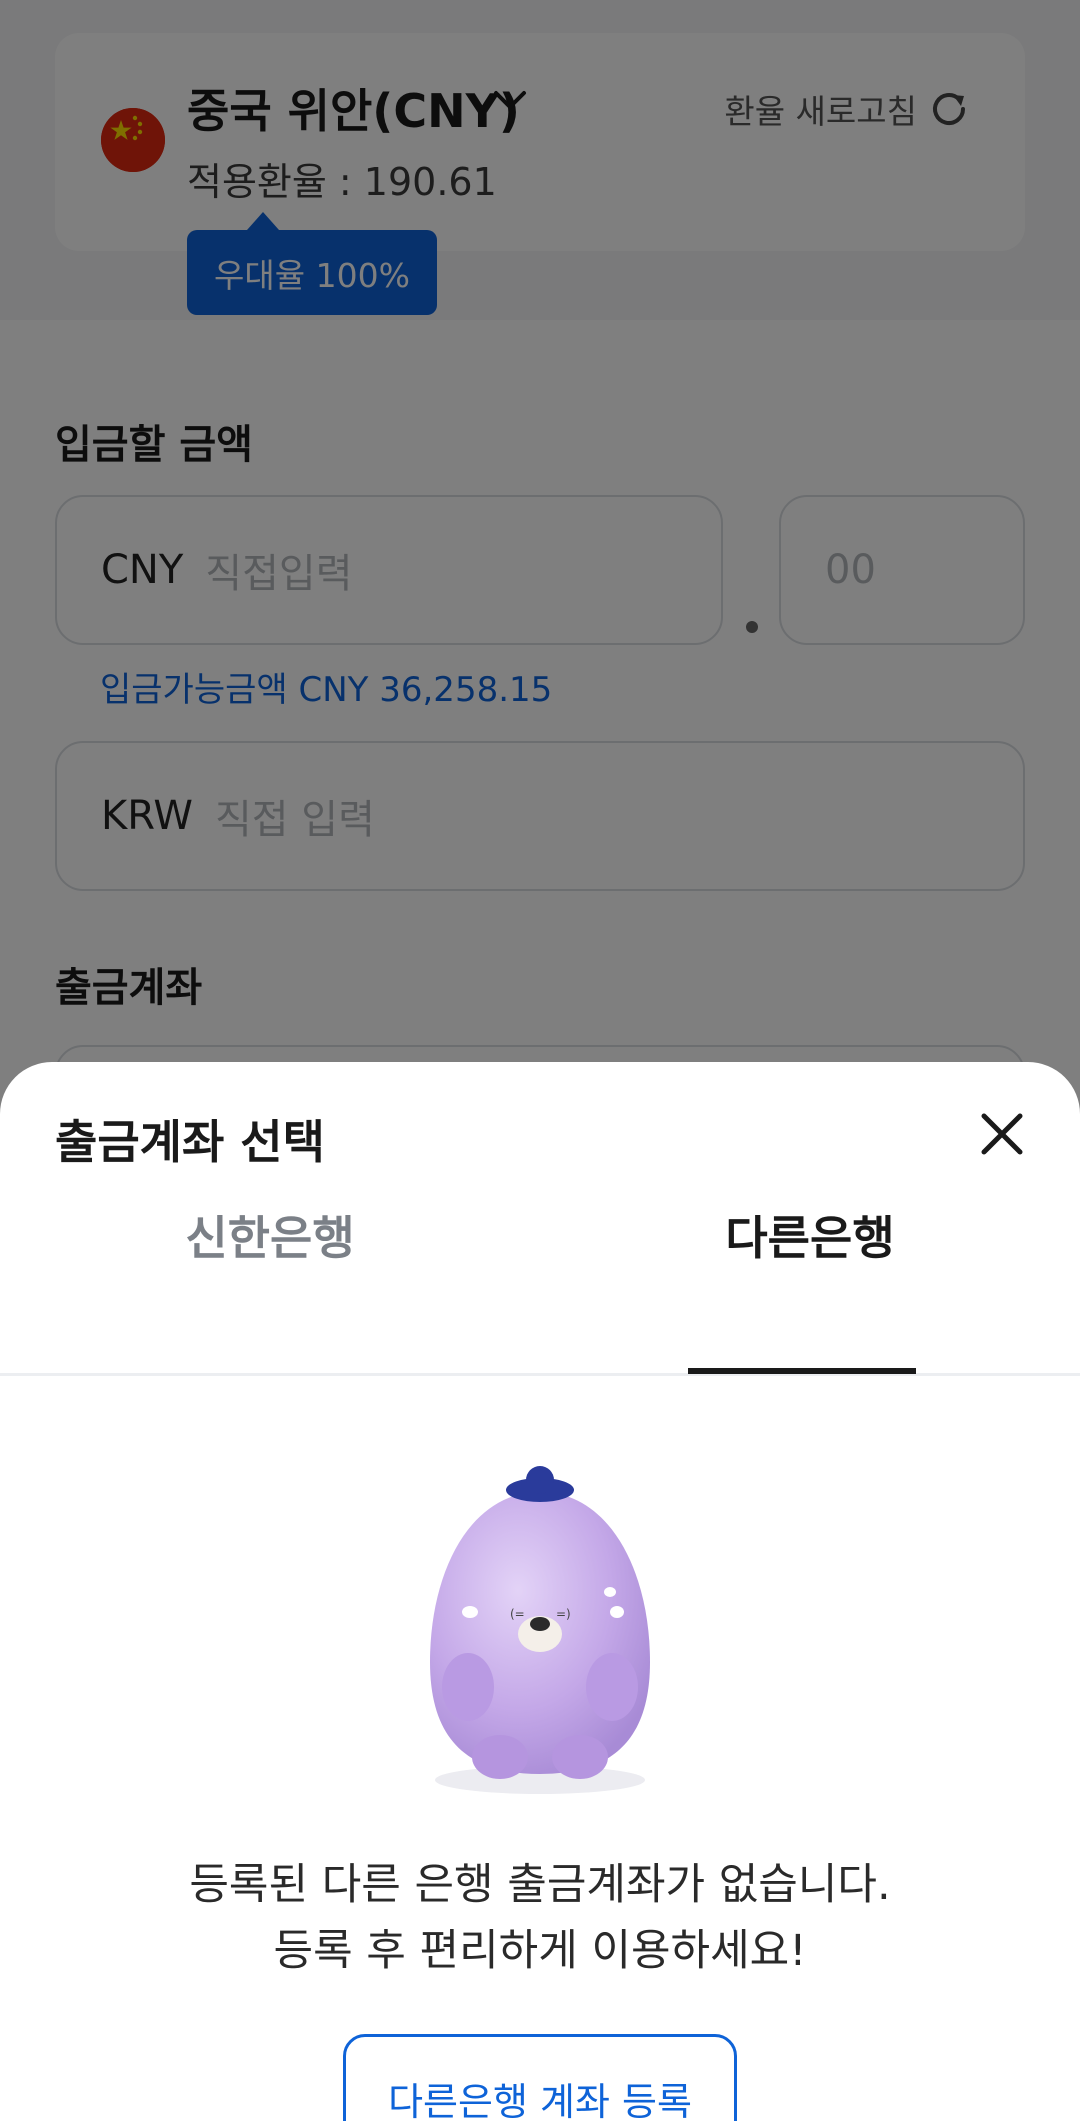  I want to click on mascot-illustration: (= =), so click(540, 1630).